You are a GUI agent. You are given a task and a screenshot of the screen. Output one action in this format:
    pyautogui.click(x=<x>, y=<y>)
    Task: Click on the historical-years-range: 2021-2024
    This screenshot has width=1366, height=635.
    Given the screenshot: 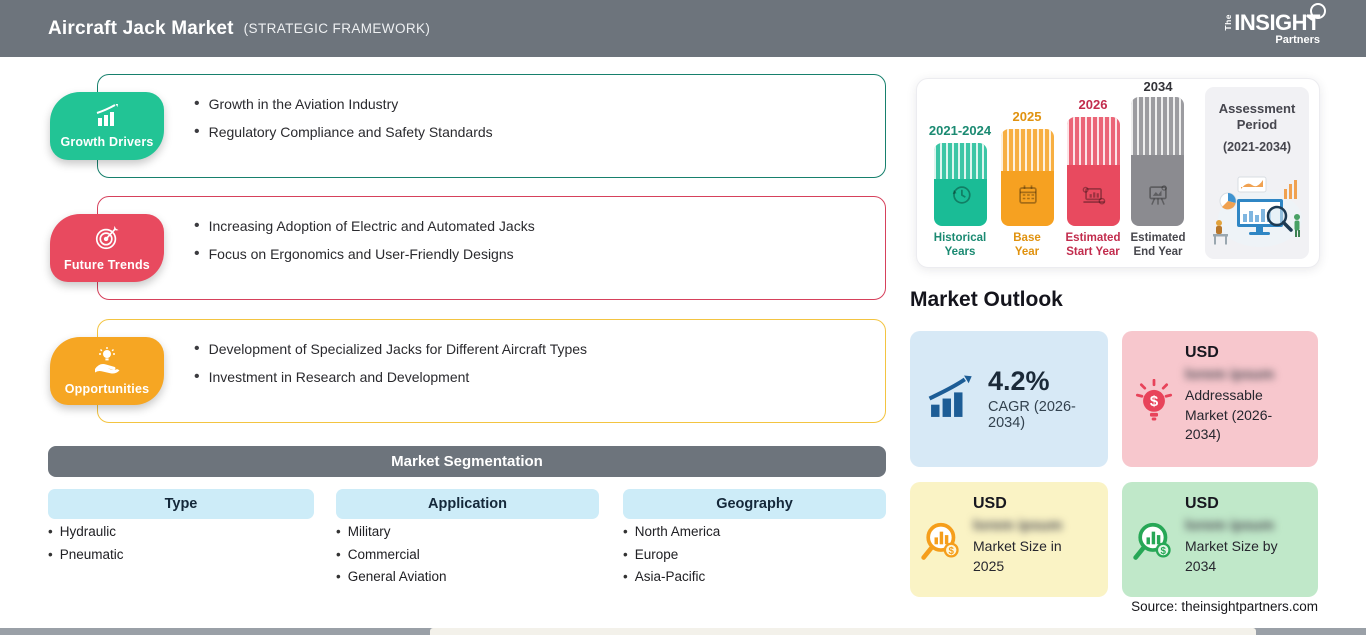 What is the action you would take?
    pyautogui.click(x=960, y=130)
    